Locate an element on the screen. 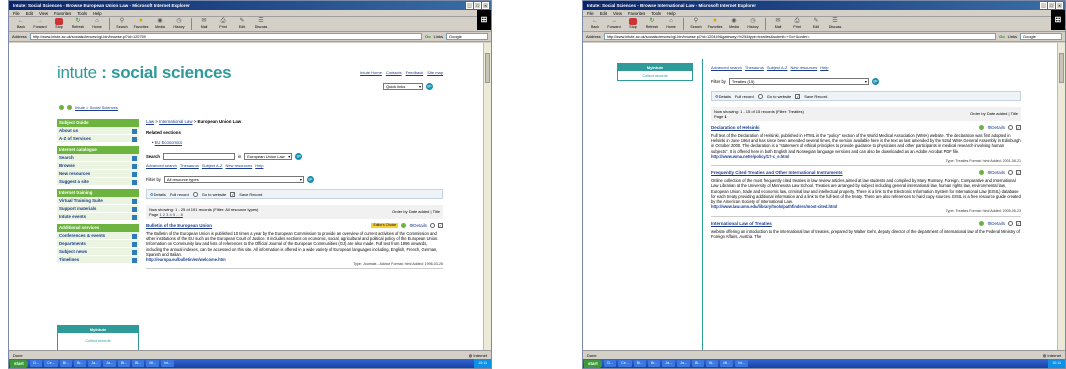  related-link-eu-economics: EU Economics is located at coordinates (168, 142).